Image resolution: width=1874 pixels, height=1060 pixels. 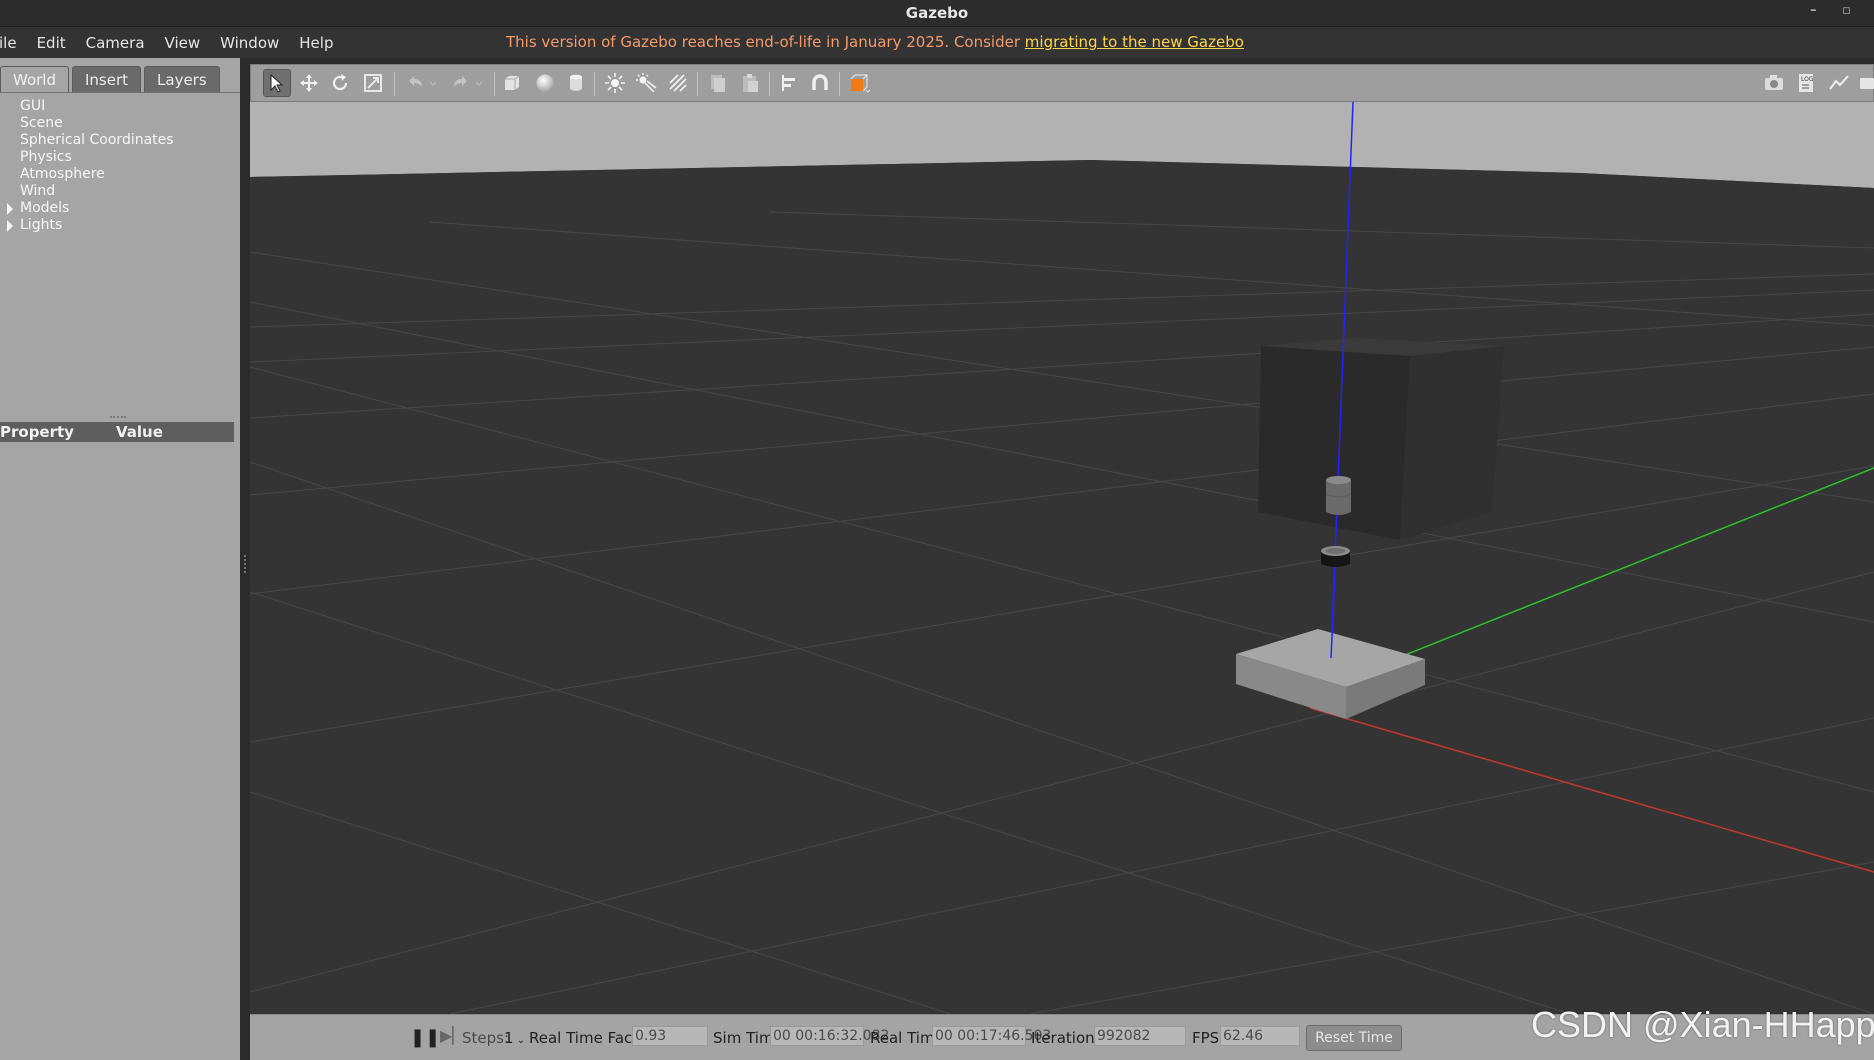 I want to click on wall-box-model, so click(x=1381, y=439).